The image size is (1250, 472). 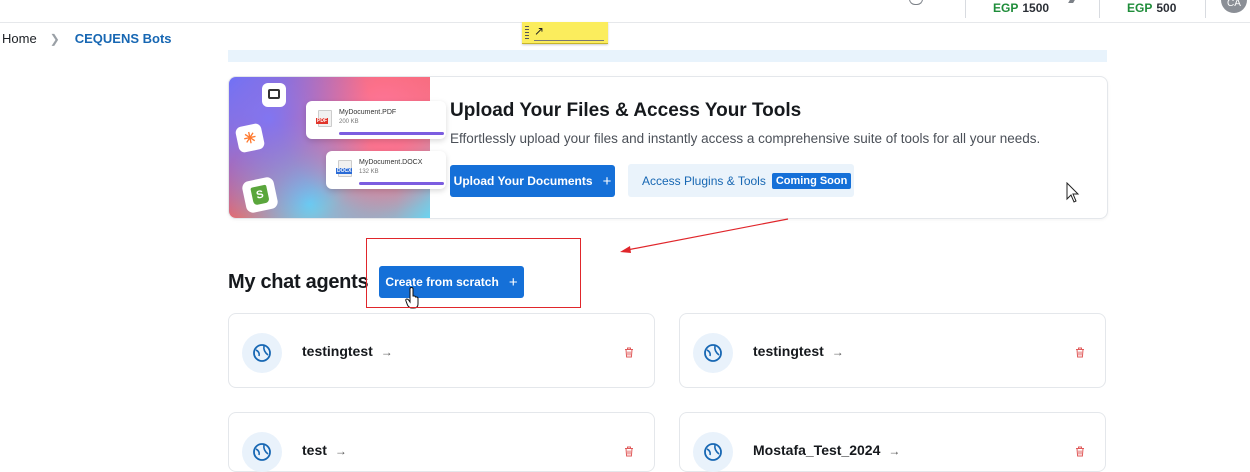 I want to click on chevron-right-icon: ❯, so click(x=54, y=38).